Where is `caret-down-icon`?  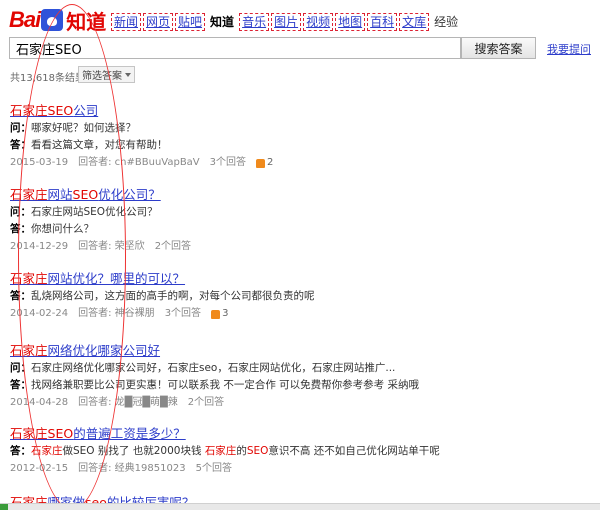
caret-down-icon is located at coordinates (128, 74).